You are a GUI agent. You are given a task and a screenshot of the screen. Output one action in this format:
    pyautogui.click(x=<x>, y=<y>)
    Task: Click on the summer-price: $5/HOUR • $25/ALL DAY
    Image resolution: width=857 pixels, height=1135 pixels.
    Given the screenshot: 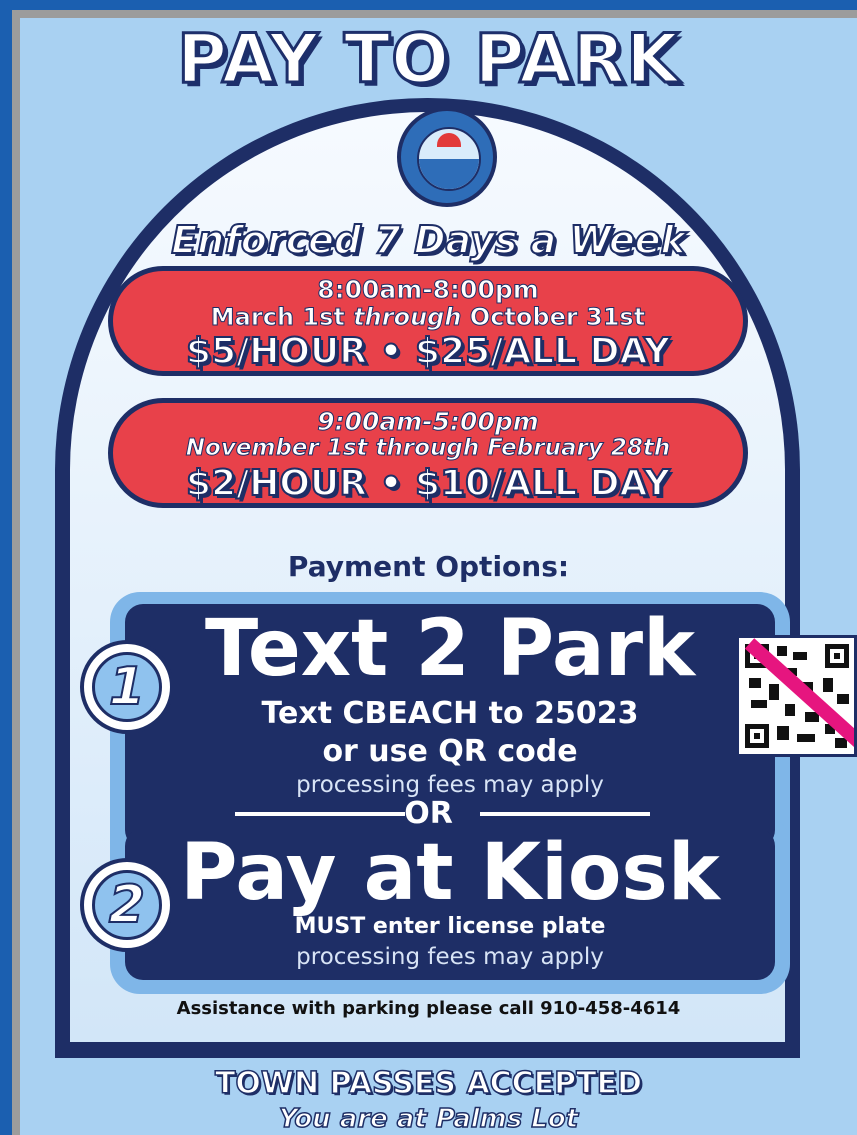 What is the action you would take?
    pyautogui.click(x=428, y=351)
    